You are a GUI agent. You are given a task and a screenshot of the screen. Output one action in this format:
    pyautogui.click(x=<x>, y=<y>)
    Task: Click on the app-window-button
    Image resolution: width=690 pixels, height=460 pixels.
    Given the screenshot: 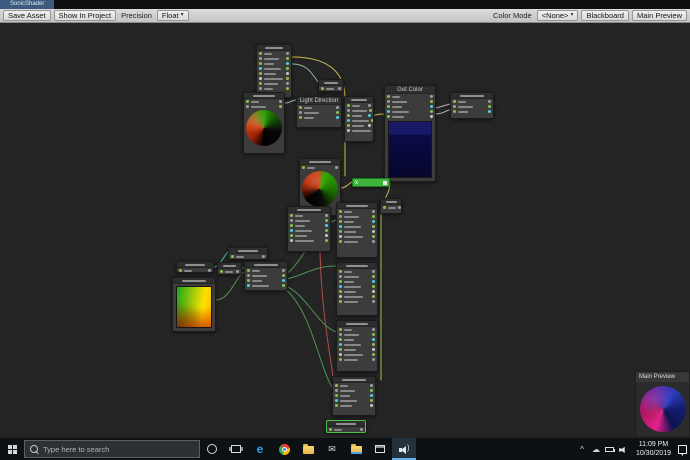 What is the action you would take?
    pyautogui.click(x=380, y=449)
    